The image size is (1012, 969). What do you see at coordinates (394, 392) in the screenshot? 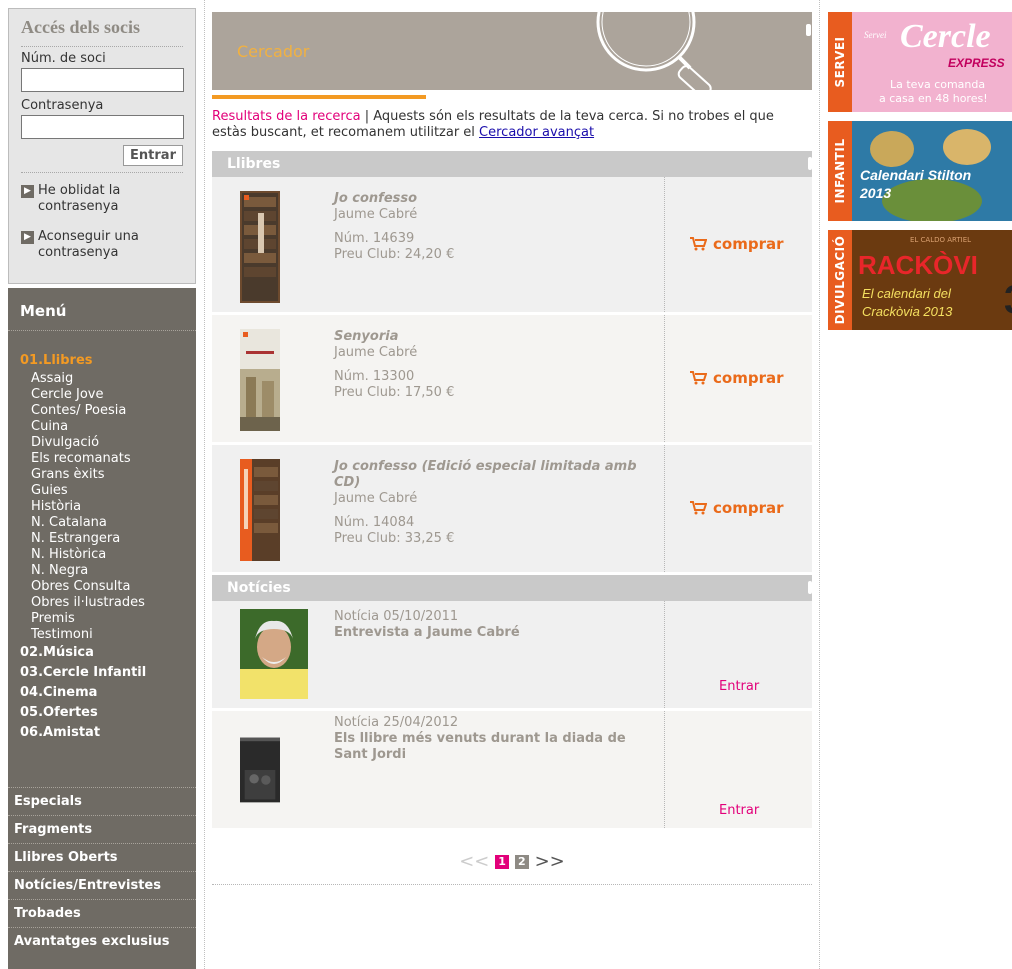
I see `book-price: Preu Club: 17,50 €` at bounding box center [394, 392].